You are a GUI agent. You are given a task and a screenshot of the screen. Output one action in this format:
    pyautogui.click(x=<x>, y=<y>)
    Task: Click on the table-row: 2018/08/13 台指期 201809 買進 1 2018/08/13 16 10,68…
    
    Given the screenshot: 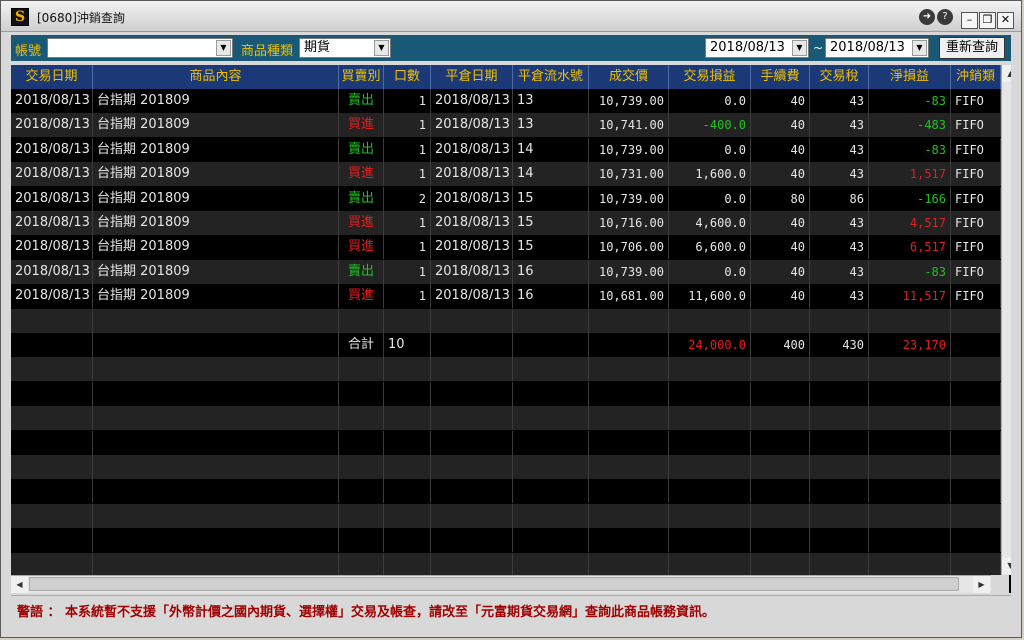 What is the action you would take?
    pyautogui.click(x=506, y=296)
    